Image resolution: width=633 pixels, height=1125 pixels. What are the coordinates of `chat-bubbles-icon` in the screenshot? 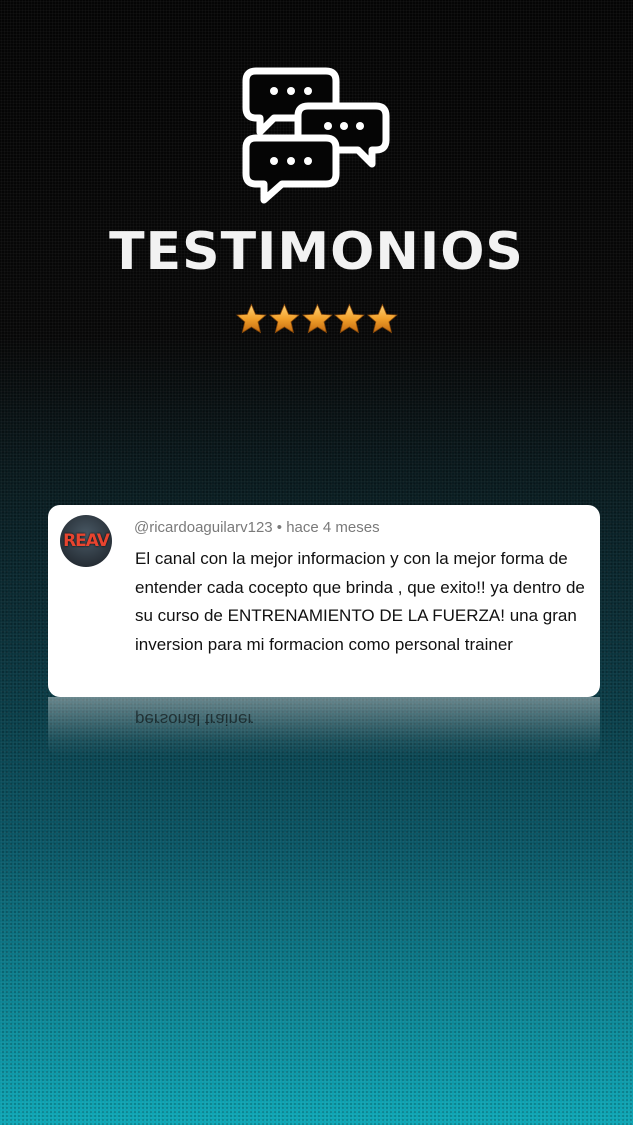 It's located at (316, 135).